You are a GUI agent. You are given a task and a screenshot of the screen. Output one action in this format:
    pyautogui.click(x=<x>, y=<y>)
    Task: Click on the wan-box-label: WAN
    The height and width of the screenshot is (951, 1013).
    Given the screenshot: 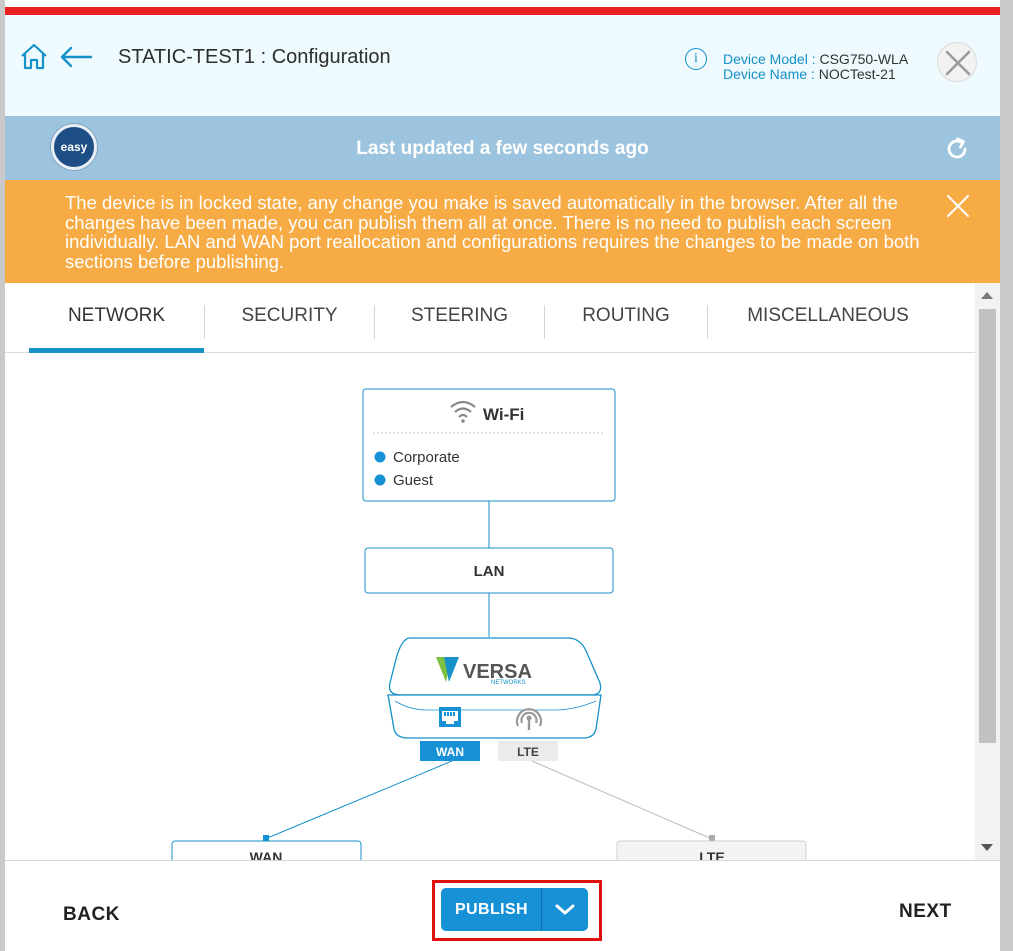 What is the action you would take?
    pyautogui.click(x=266, y=854)
    